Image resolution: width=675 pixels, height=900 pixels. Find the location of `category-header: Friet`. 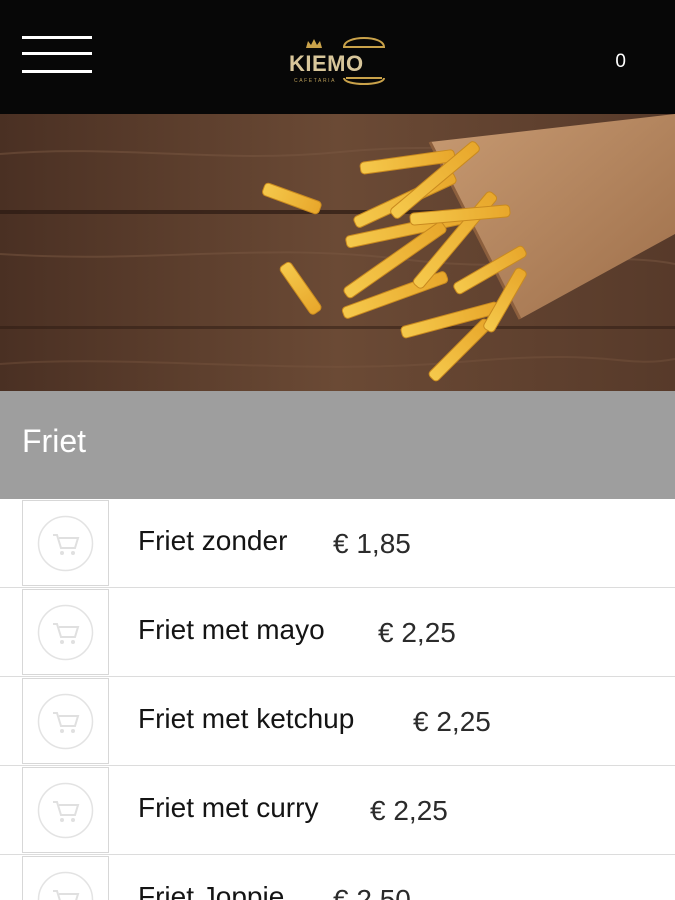

category-header: Friet is located at coordinates (337, 445).